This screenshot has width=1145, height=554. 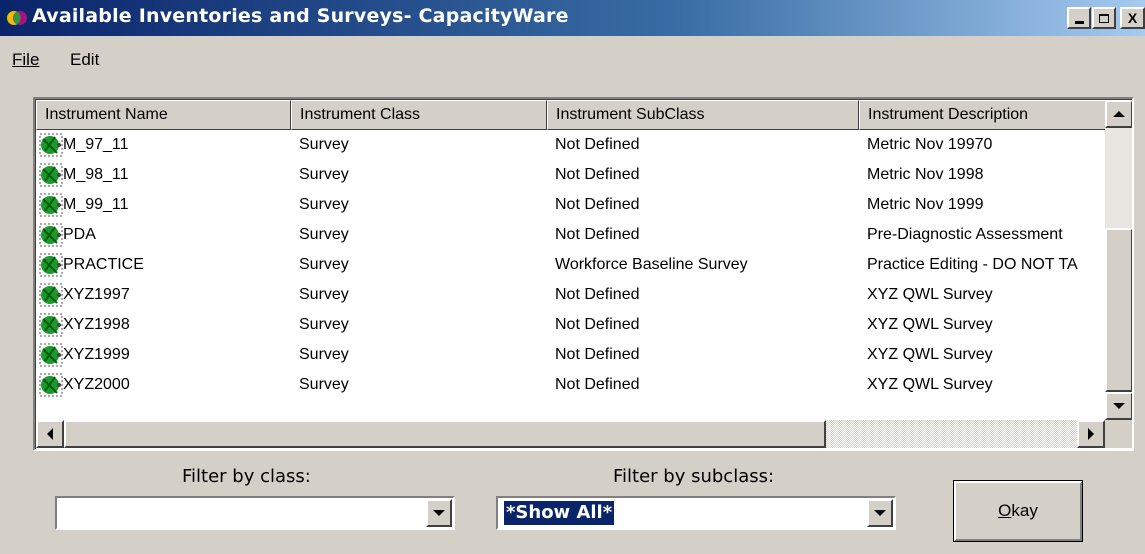 I want to click on cell-description: Metric Nov 1998, so click(x=925, y=174).